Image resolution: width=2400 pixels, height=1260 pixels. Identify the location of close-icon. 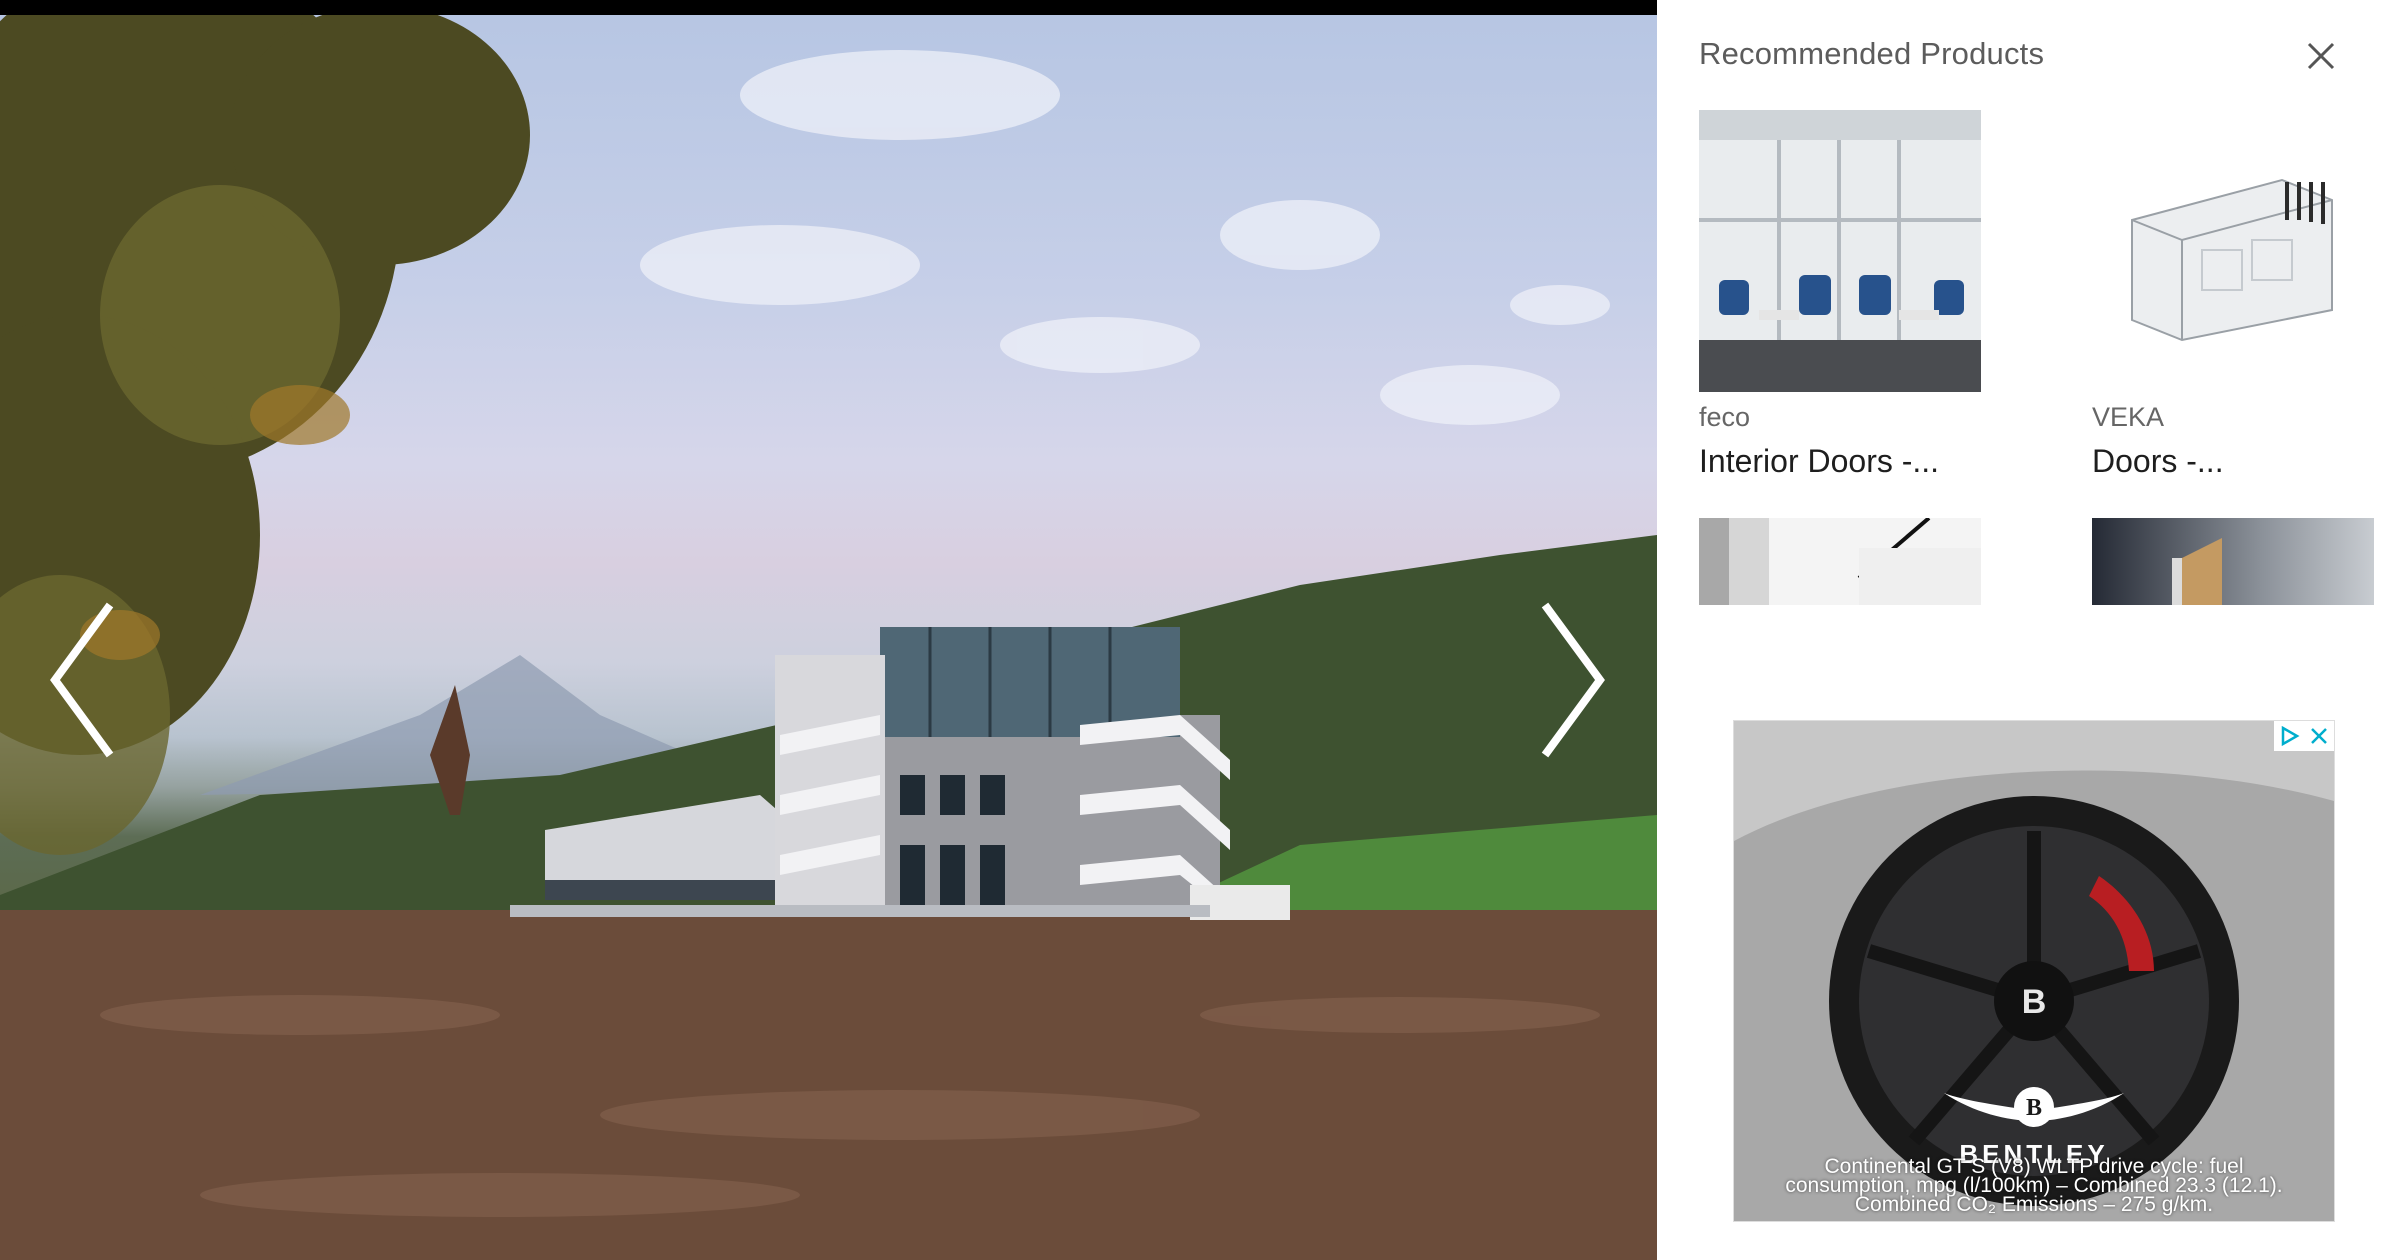
(2321, 56).